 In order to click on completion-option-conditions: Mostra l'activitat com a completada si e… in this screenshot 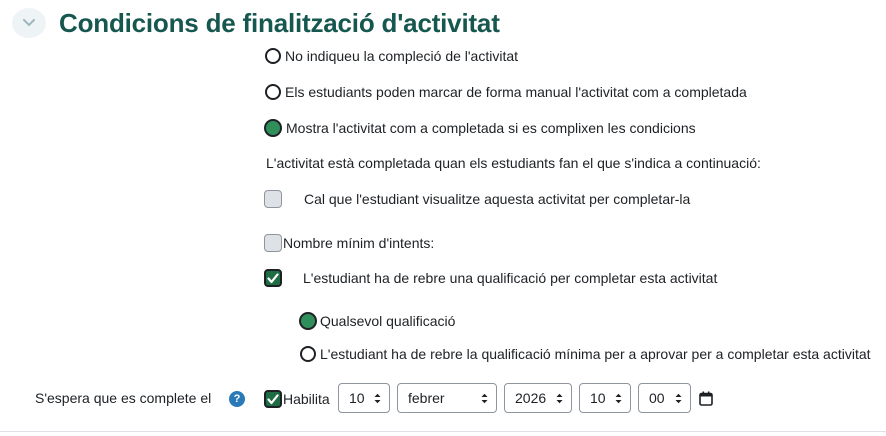, I will do `click(480, 128)`.